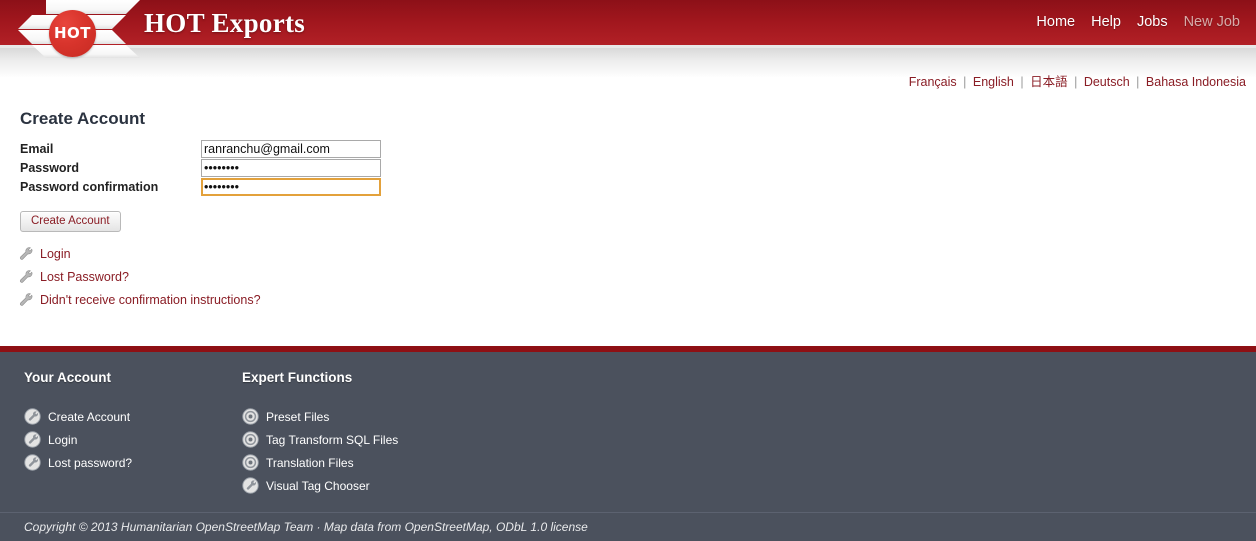 This screenshot has width=1256, height=541. Describe the element at coordinates (310, 463) in the screenshot. I see `footer-link-label: Translation Files` at that location.